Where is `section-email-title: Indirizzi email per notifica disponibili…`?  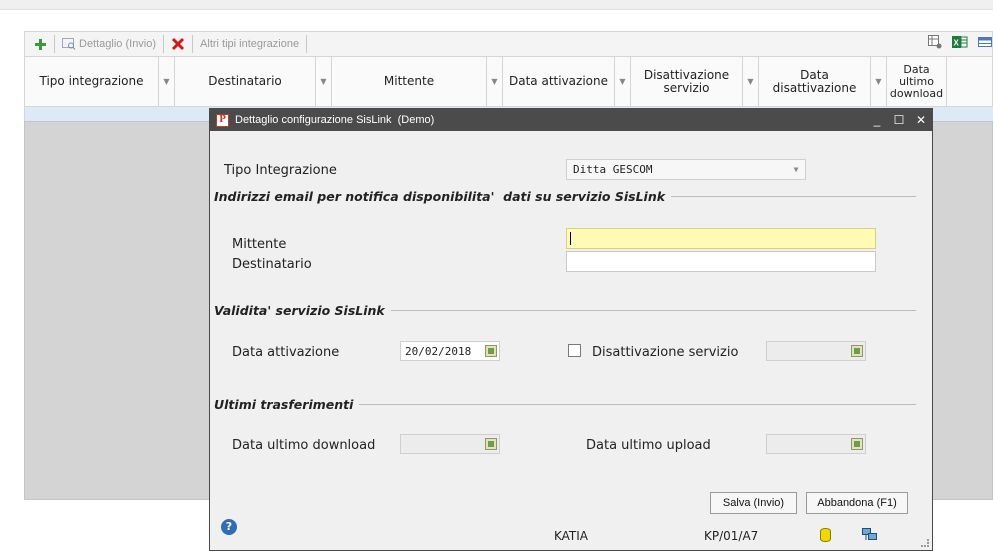 section-email-title: Indirizzi email per notifica disponibili… is located at coordinates (440, 196).